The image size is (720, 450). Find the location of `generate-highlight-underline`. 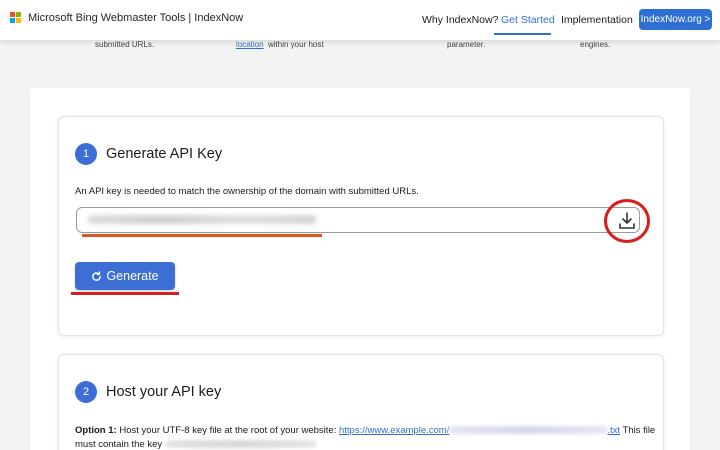

generate-highlight-underline is located at coordinates (125, 293).